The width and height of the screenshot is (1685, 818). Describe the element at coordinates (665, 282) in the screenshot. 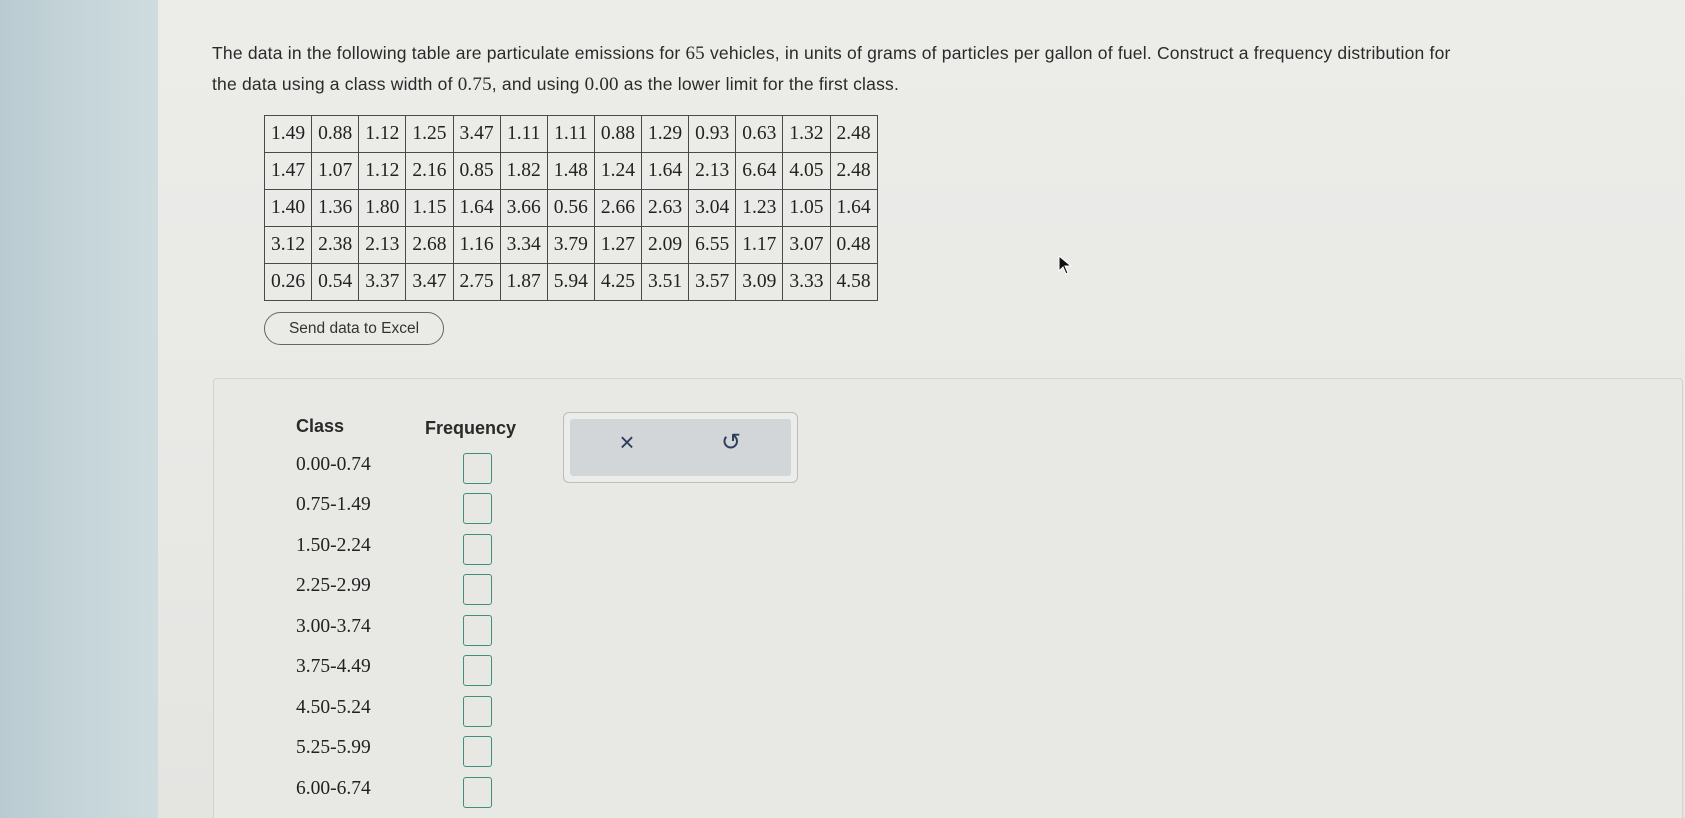

I see `data-table-cell: 3.51` at that location.